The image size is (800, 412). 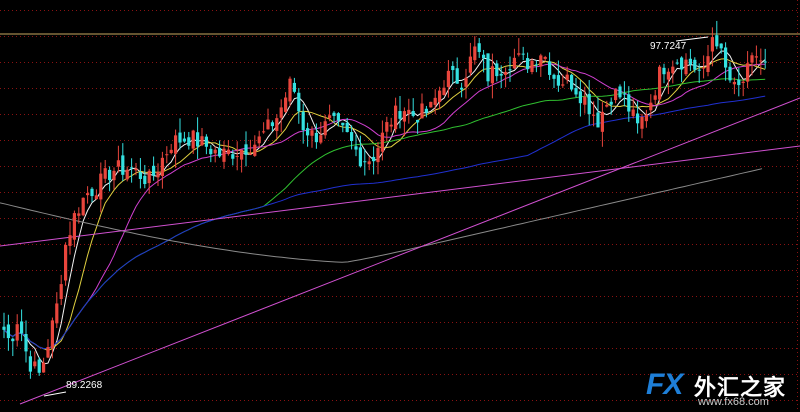 I want to click on watermark-brand: FX, so click(x=664, y=384).